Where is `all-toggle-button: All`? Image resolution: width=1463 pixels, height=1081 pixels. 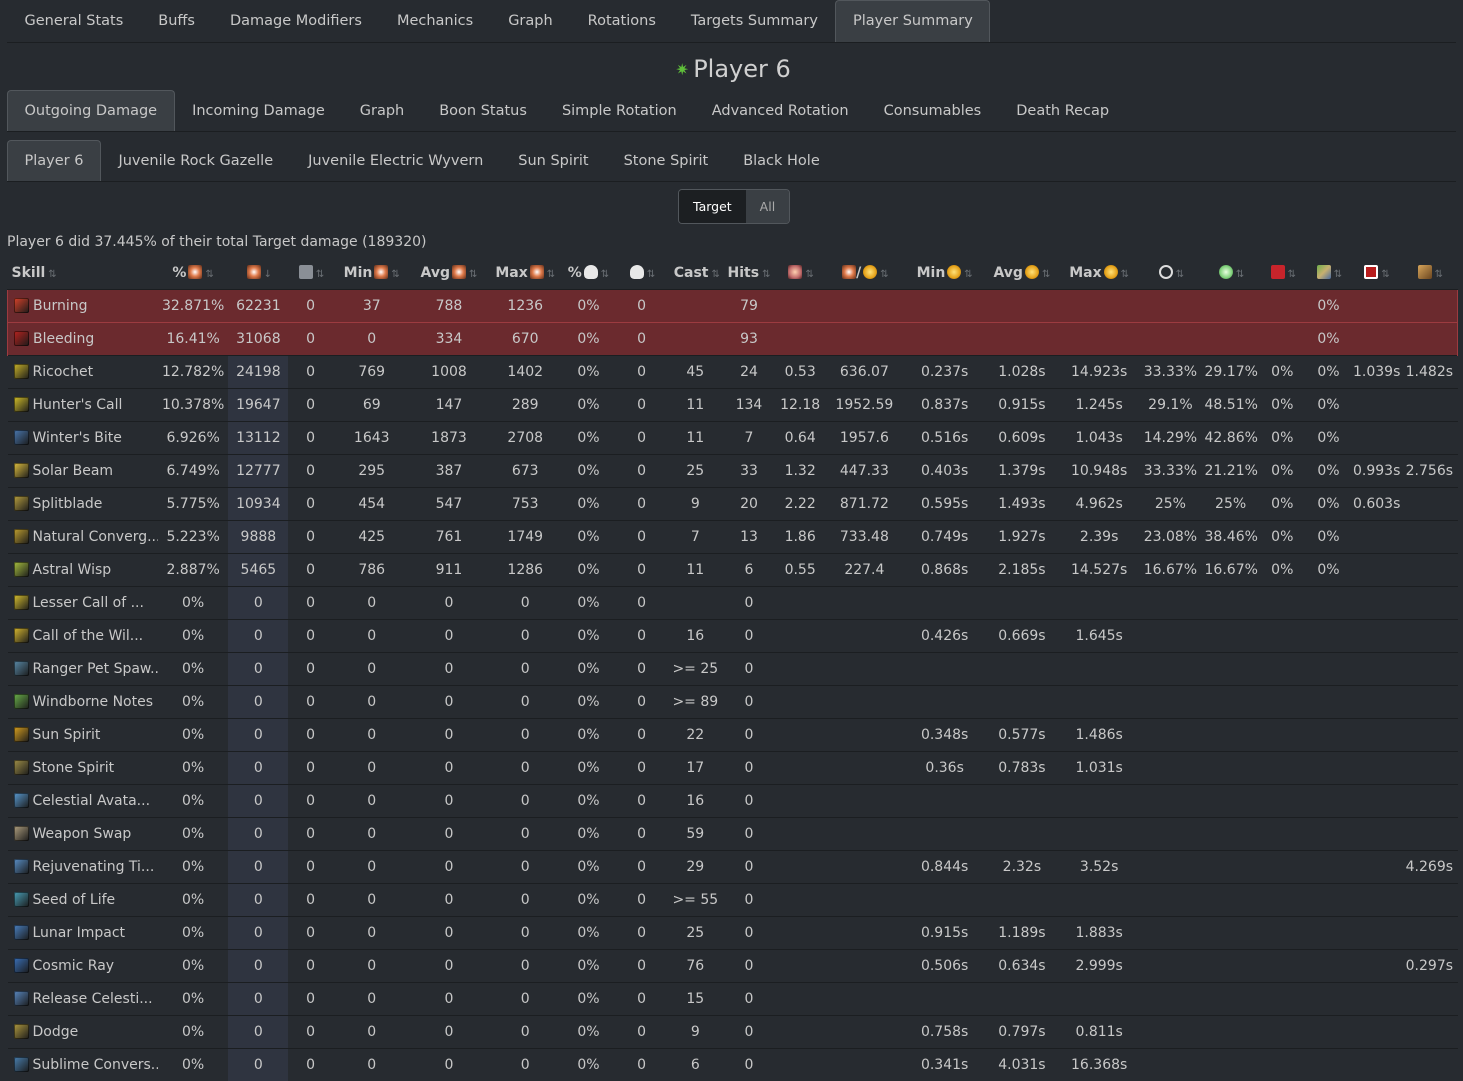
all-toggle-button: All is located at coordinates (768, 206).